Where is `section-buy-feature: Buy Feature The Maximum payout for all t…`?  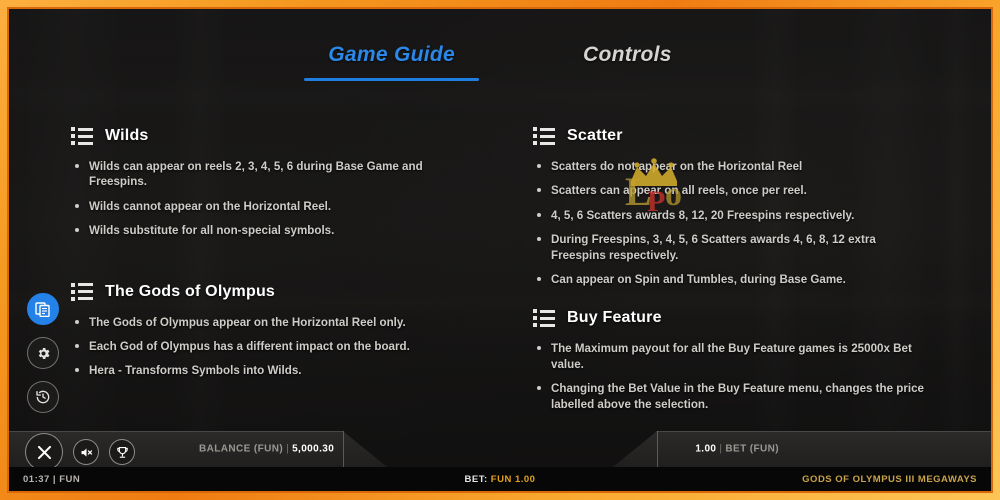
section-buy-feature: Buy Feature The Maximum payout for all t… is located at coordinates (733, 360).